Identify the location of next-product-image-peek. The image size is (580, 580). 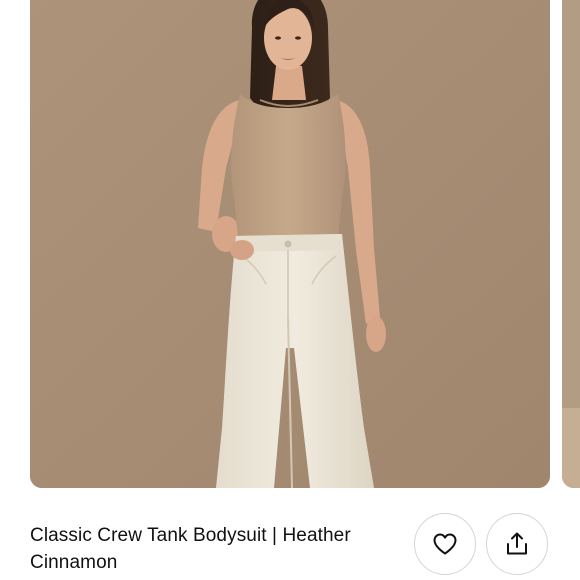
(571, 244).